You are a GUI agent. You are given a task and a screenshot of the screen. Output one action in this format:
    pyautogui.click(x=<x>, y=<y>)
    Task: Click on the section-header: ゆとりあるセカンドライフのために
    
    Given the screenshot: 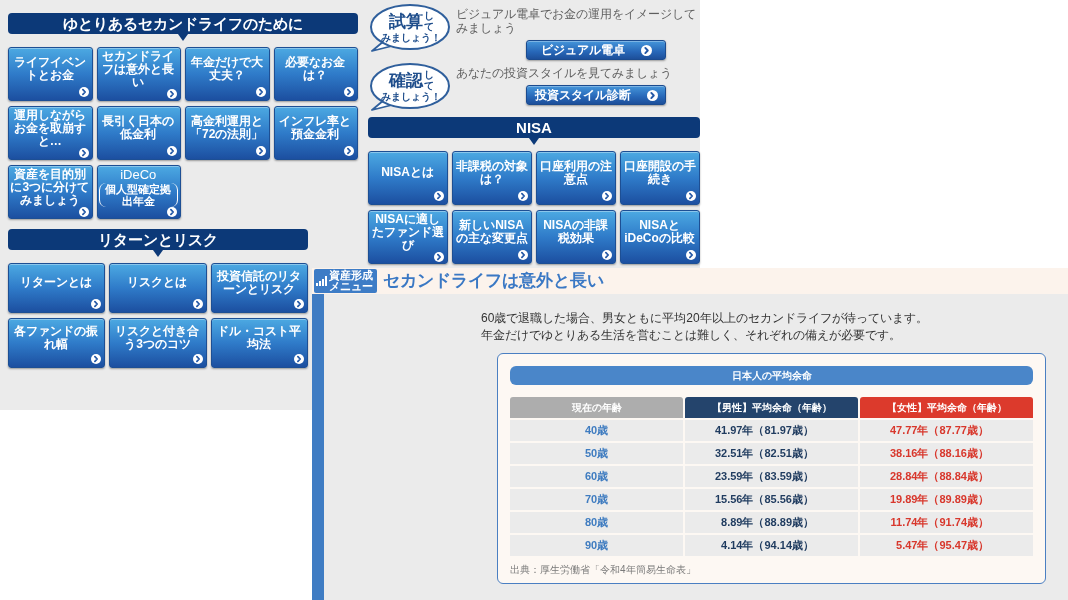 What is the action you would take?
    pyautogui.click(x=183, y=27)
    